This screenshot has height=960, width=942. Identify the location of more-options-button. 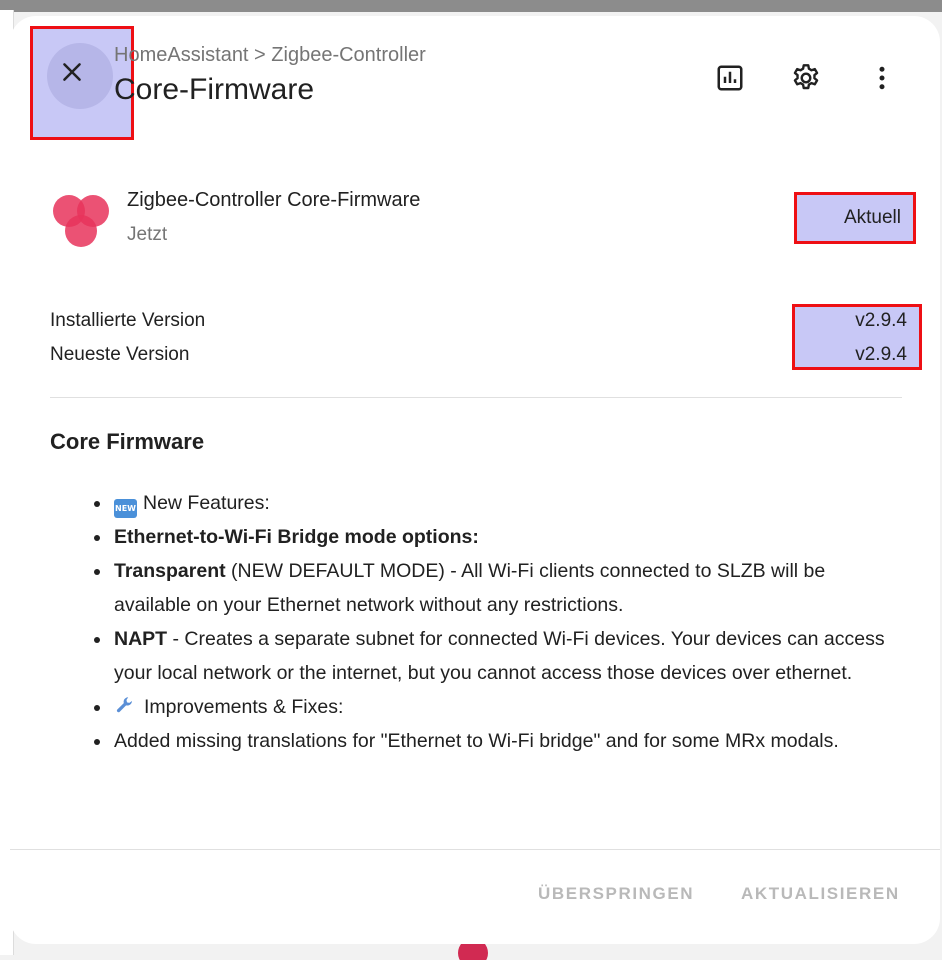
(882, 78).